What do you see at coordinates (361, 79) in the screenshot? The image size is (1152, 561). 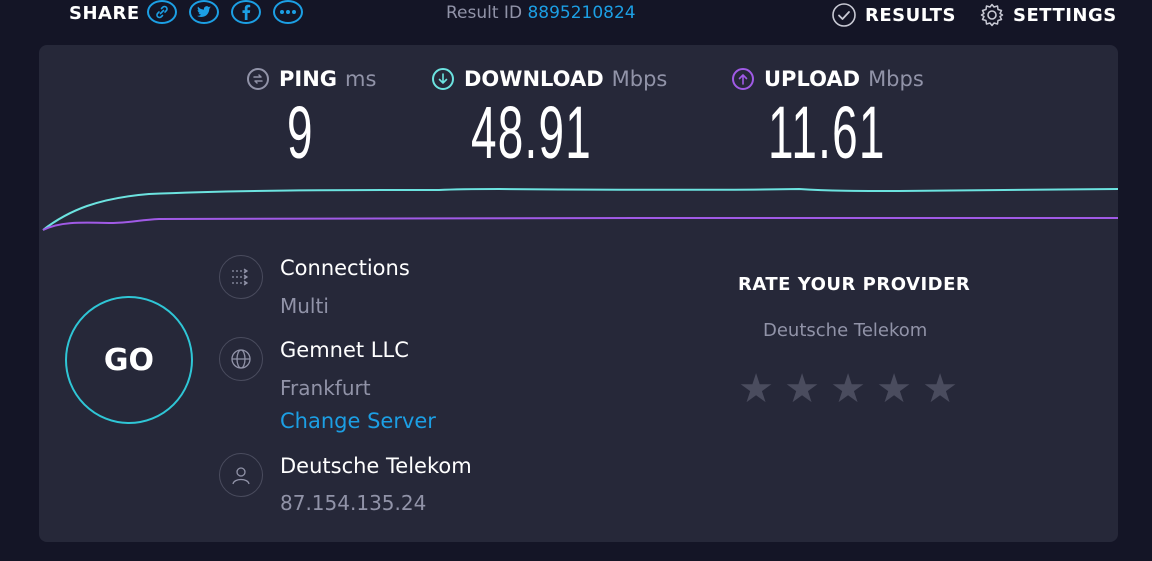 I see `ping-unit: ms` at bounding box center [361, 79].